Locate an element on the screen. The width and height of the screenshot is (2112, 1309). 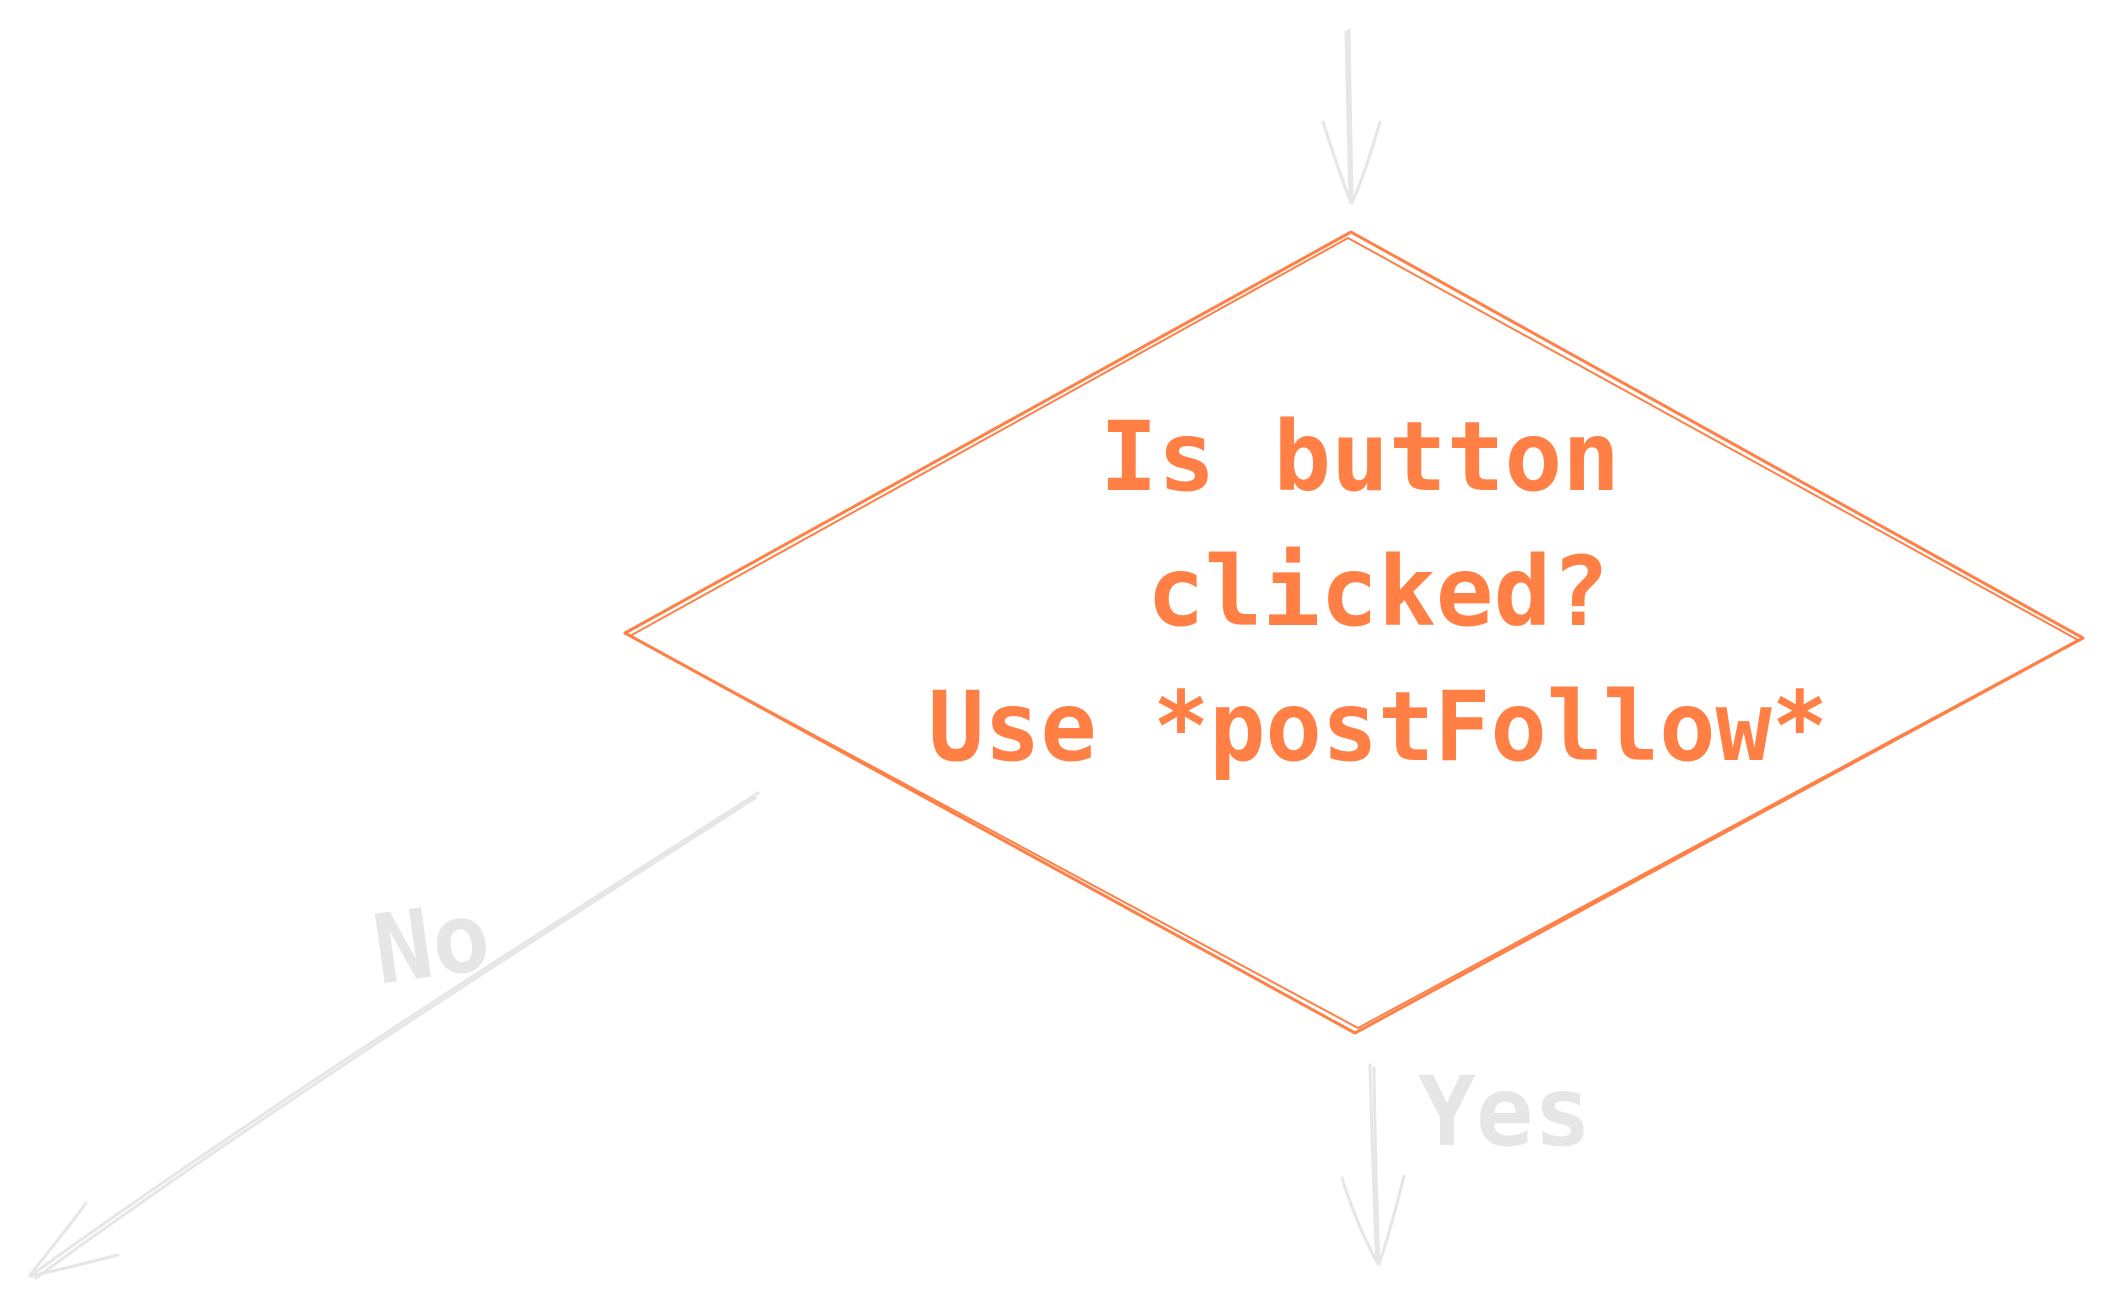
no-branch-label: No is located at coordinates (432, 943).